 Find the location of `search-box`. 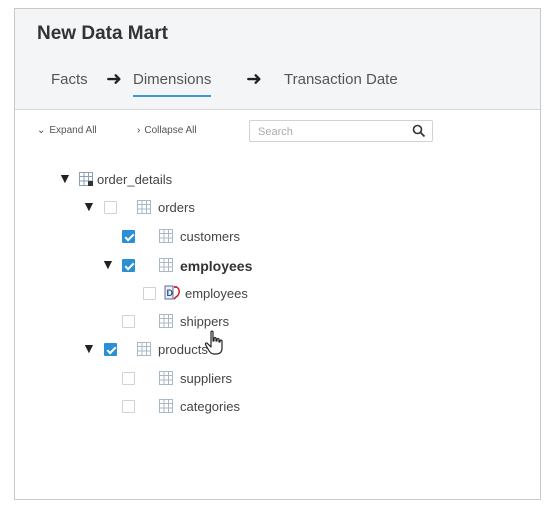

search-box is located at coordinates (341, 131).